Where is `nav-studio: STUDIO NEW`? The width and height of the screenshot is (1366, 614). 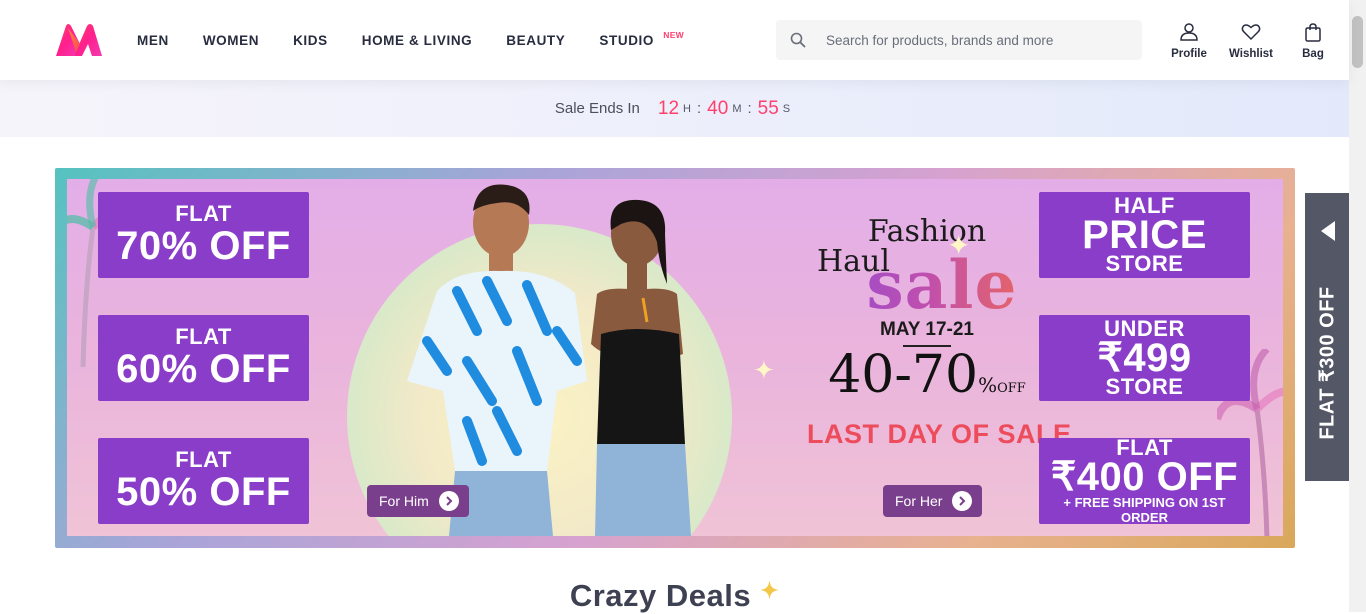
nav-studio: STUDIO NEW is located at coordinates (635, 40).